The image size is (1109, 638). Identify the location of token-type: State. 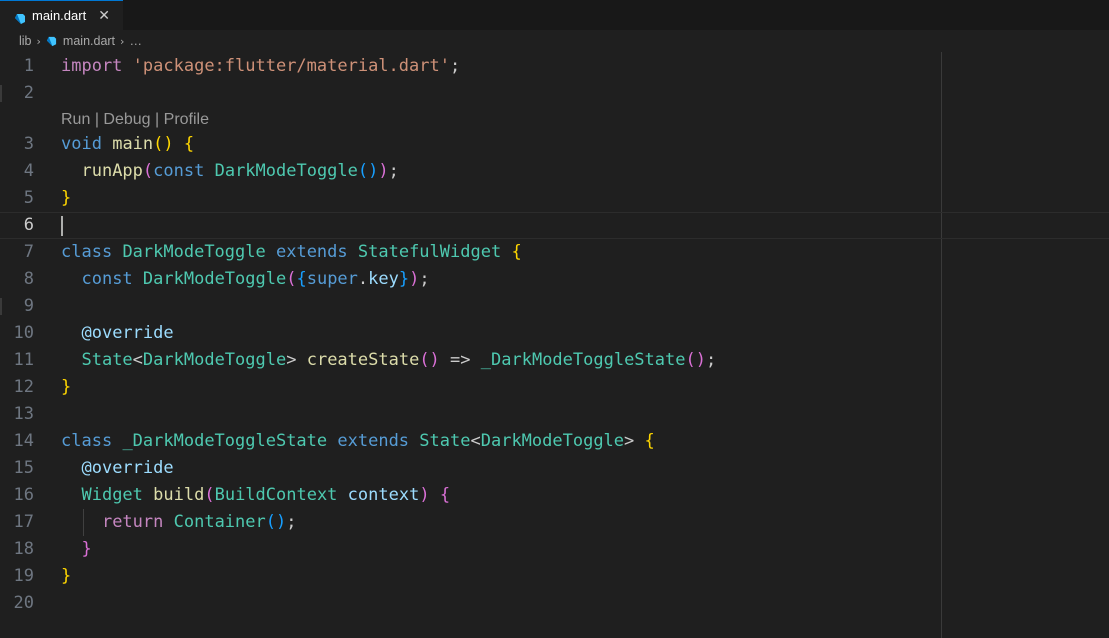
(445, 441).